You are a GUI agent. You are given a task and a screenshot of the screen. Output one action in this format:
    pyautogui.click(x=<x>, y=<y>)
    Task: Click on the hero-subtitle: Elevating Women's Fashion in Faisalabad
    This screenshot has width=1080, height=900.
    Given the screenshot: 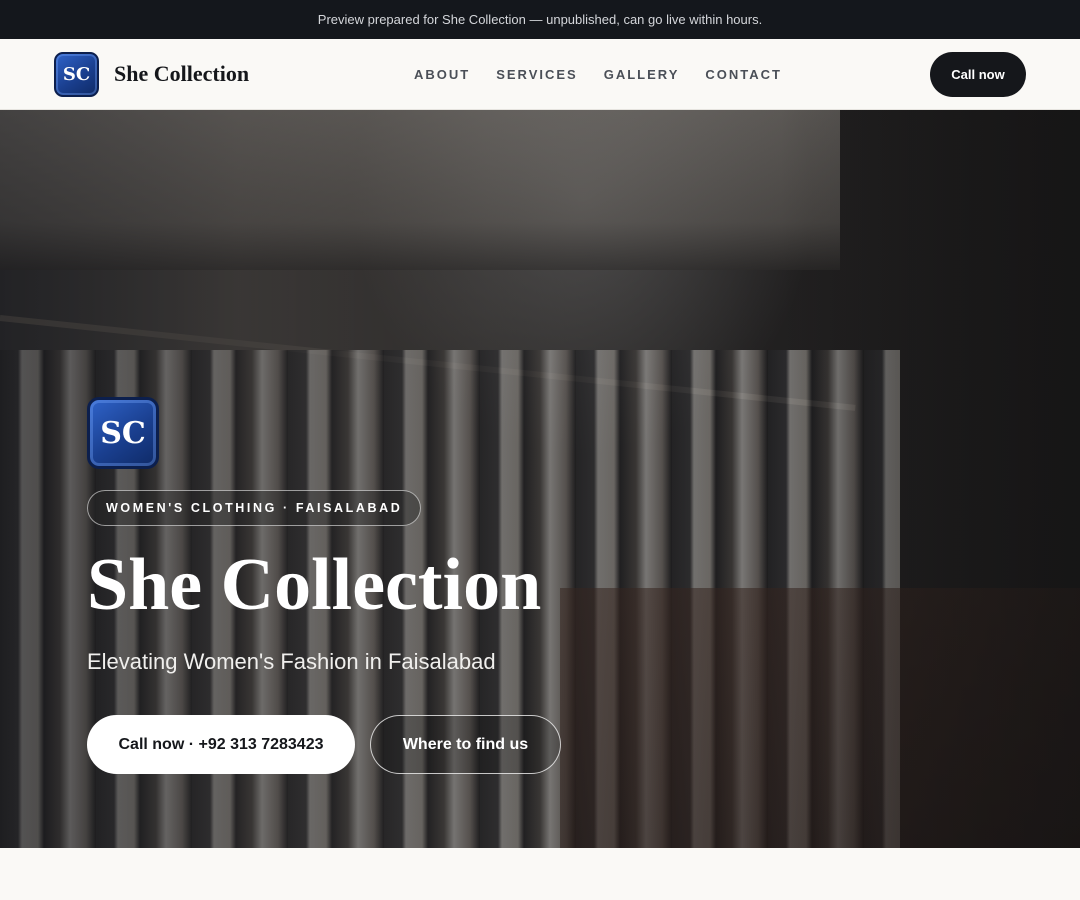 What is the action you would take?
    pyautogui.click(x=291, y=661)
    